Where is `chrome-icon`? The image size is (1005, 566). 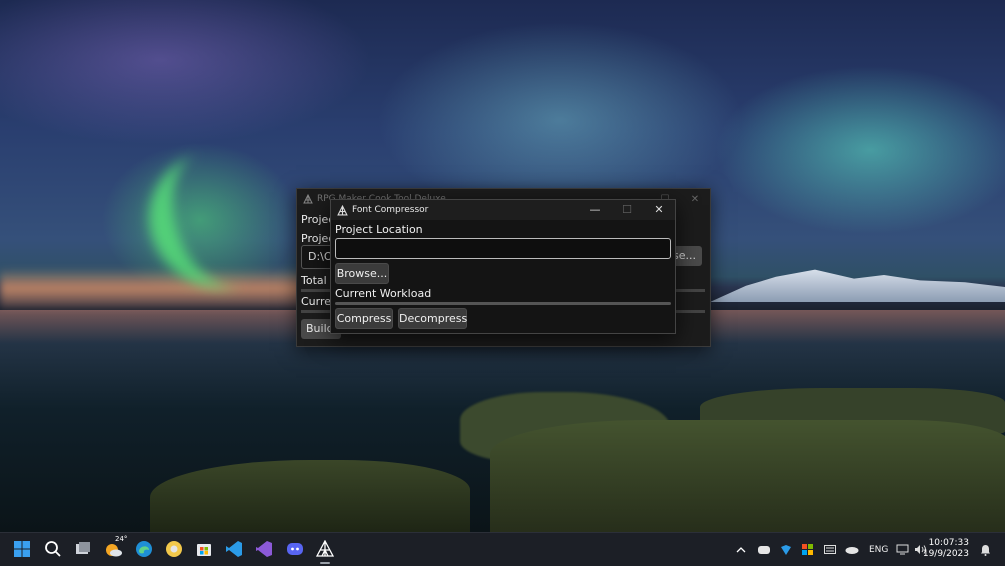 chrome-icon is located at coordinates (174, 549).